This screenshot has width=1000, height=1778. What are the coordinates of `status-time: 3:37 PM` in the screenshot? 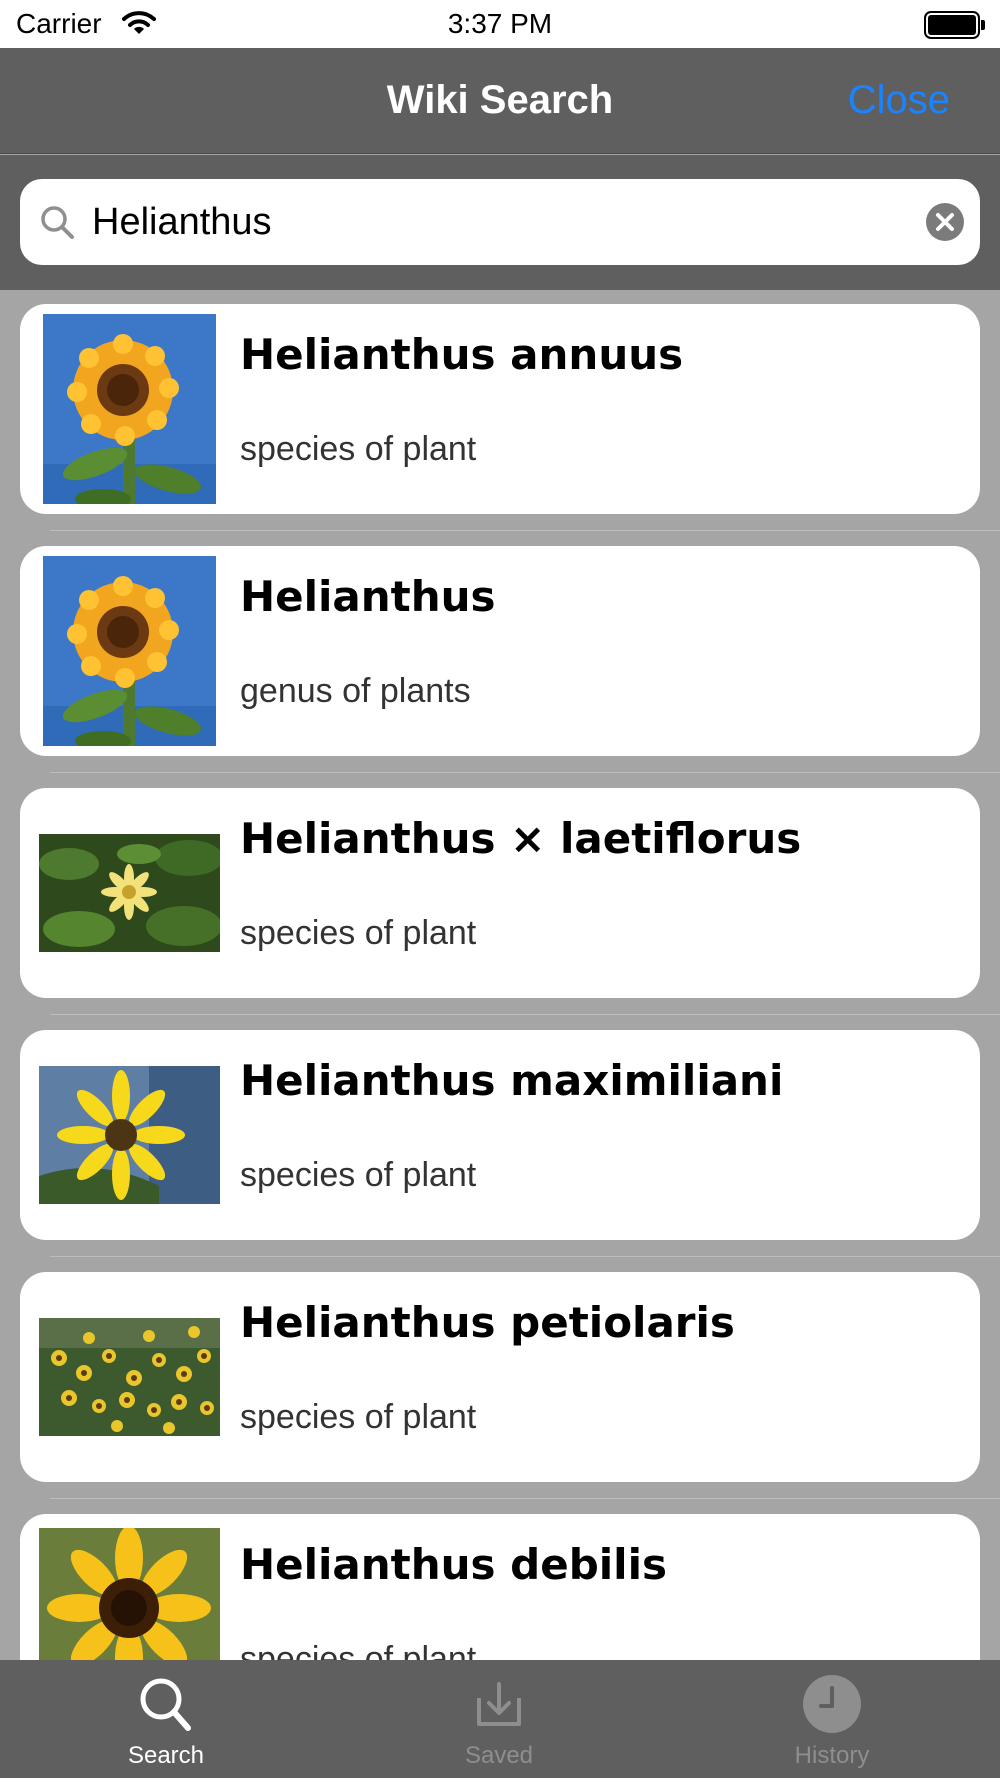 It's located at (500, 23).